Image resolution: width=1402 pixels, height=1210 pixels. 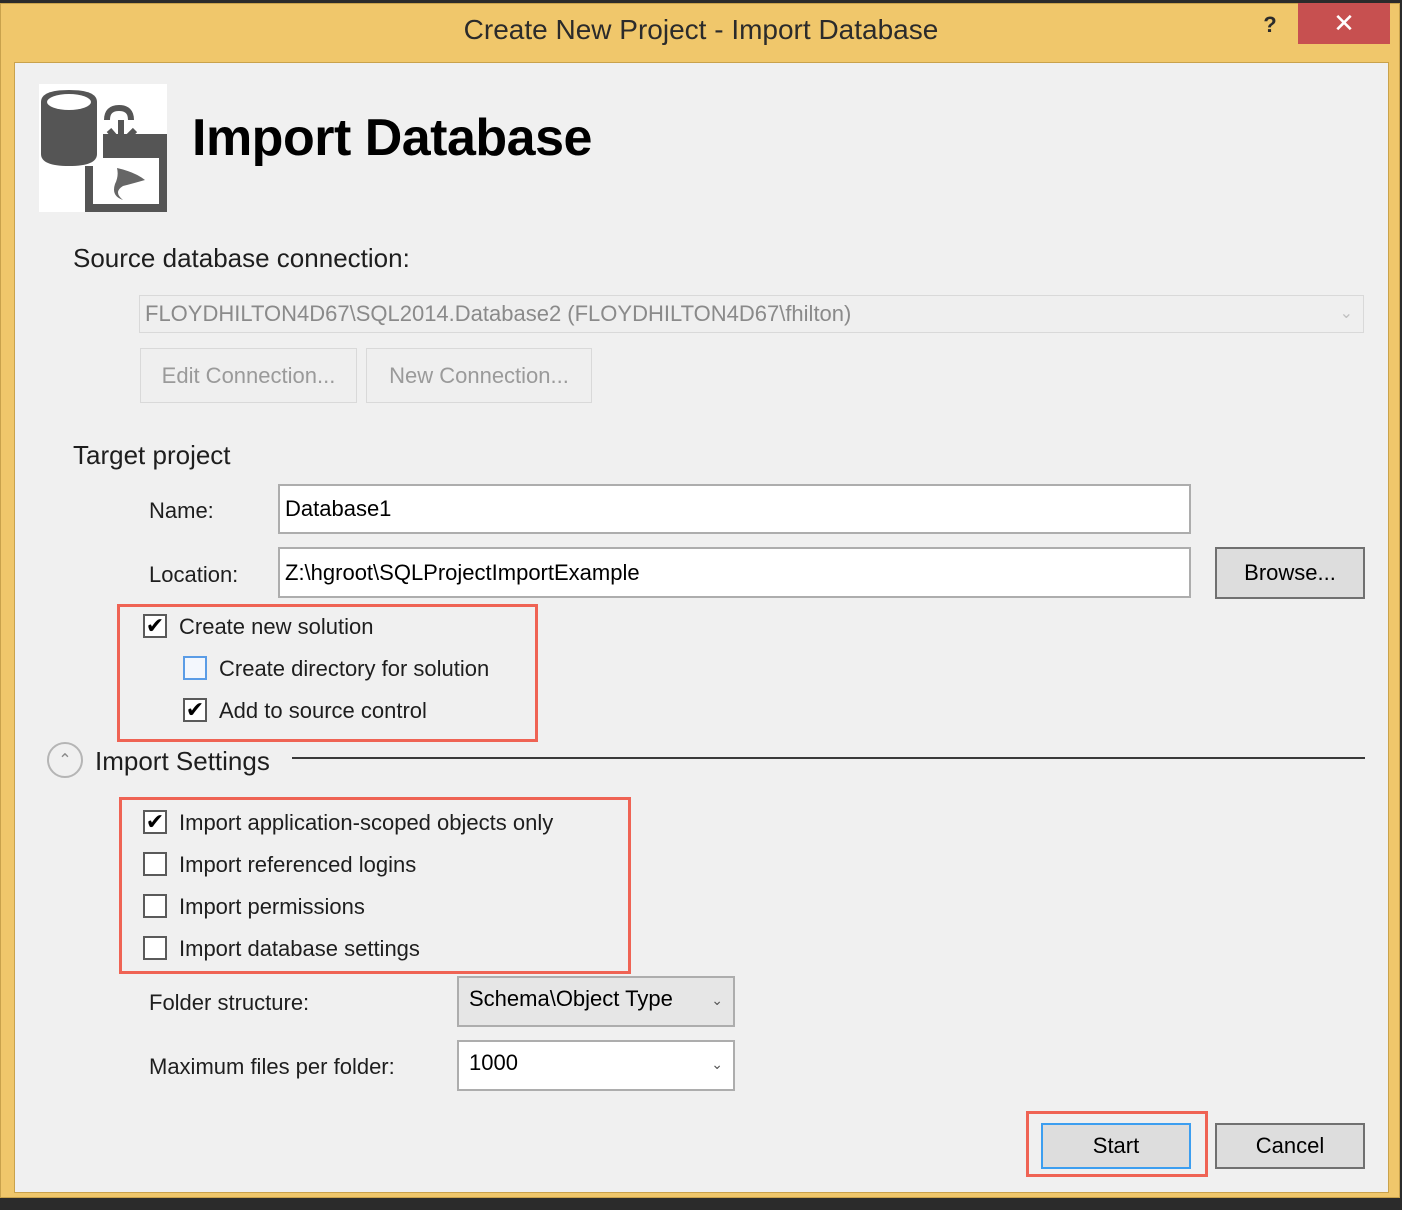 I want to click on max-files-label: Maximum files per folder:, so click(x=272, y=1066).